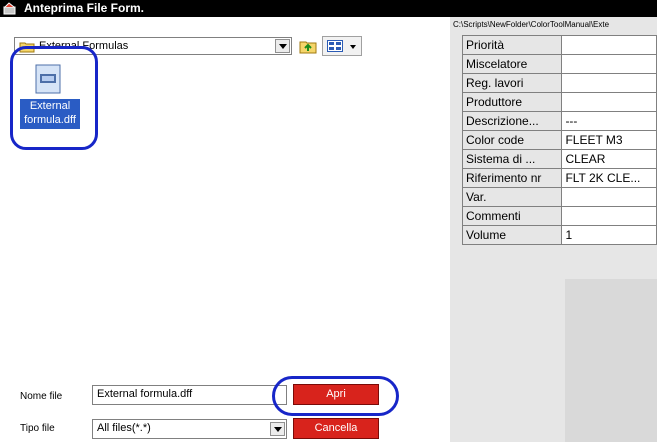 This screenshot has width=657, height=442. Describe the element at coordinates (9, 8) in the screenshot. I see `app-icon` at that location.